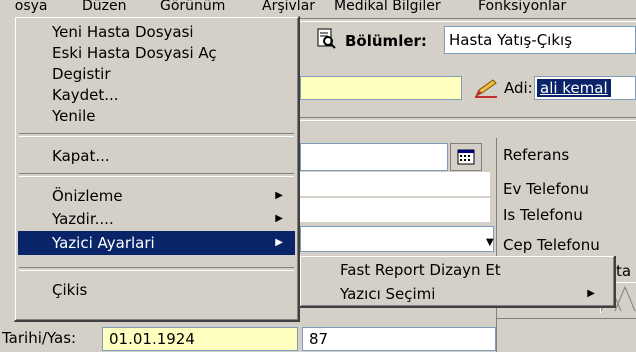 The height and width of the screenshot is (352, 636). What do you see at coordinates (288, 7) in the screenshot?
I see `menu-arsivlar: Arşivlar` at bounding box center [288, 7].